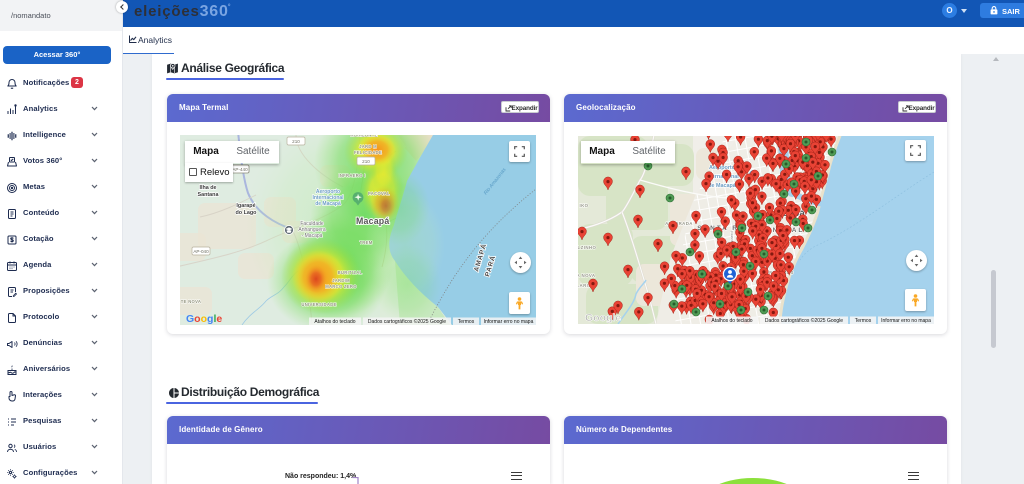 This screenshot has width=1024, height=484. What do you see at coordinates (583, 205) in the screenshot?
I see `svg-text: IKO` at bounding box center [583, 205].